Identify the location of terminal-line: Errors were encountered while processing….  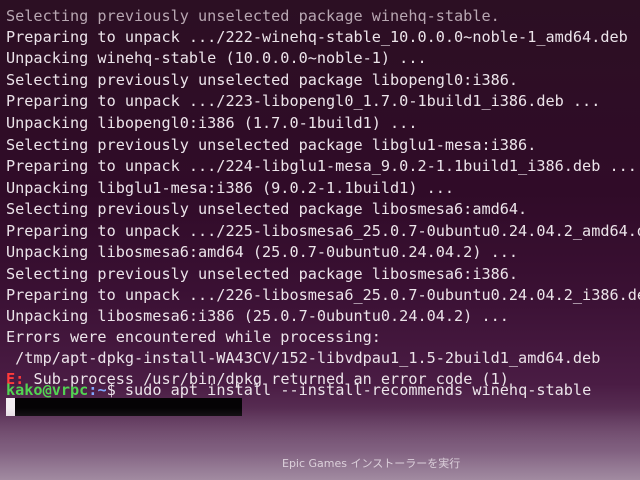
(193, 337).